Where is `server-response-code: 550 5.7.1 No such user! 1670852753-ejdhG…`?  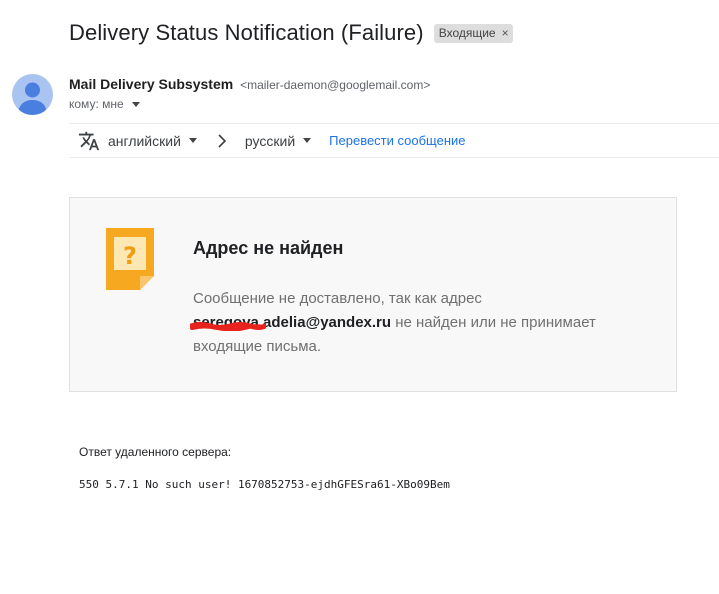 server-response-code: 550 5.7.1 No such user! 1670852753-ejdhG… is located at coordinates (264, 484).